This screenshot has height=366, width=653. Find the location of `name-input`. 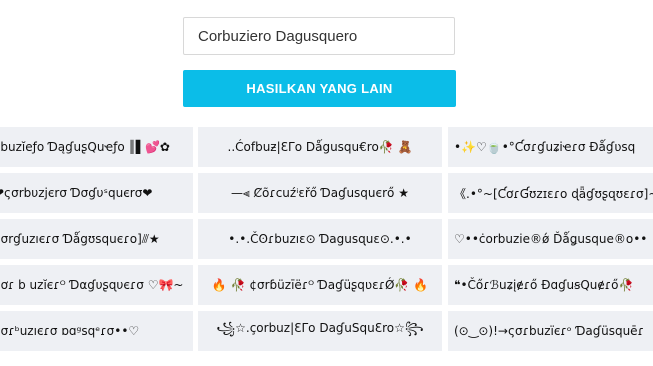

name-input is located at coordinates (319, 36).